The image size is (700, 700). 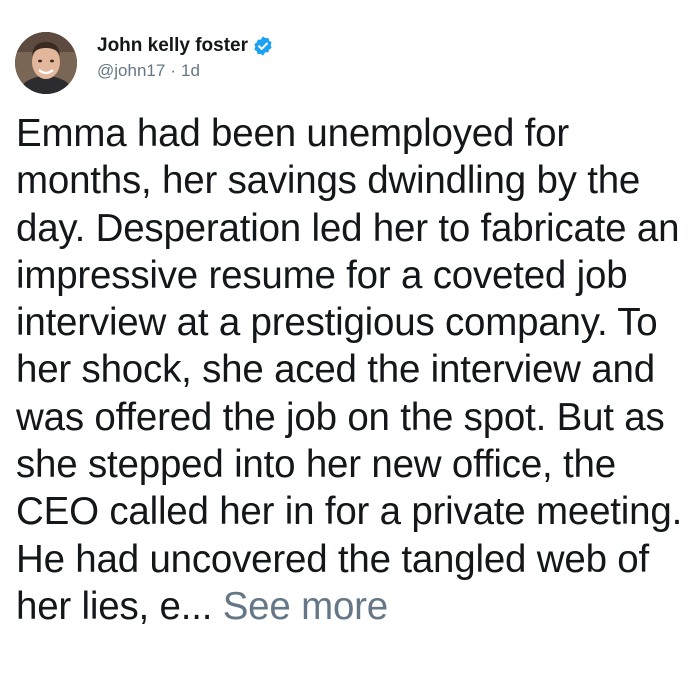 I want to click on avatar, so click(x=46, y=63).